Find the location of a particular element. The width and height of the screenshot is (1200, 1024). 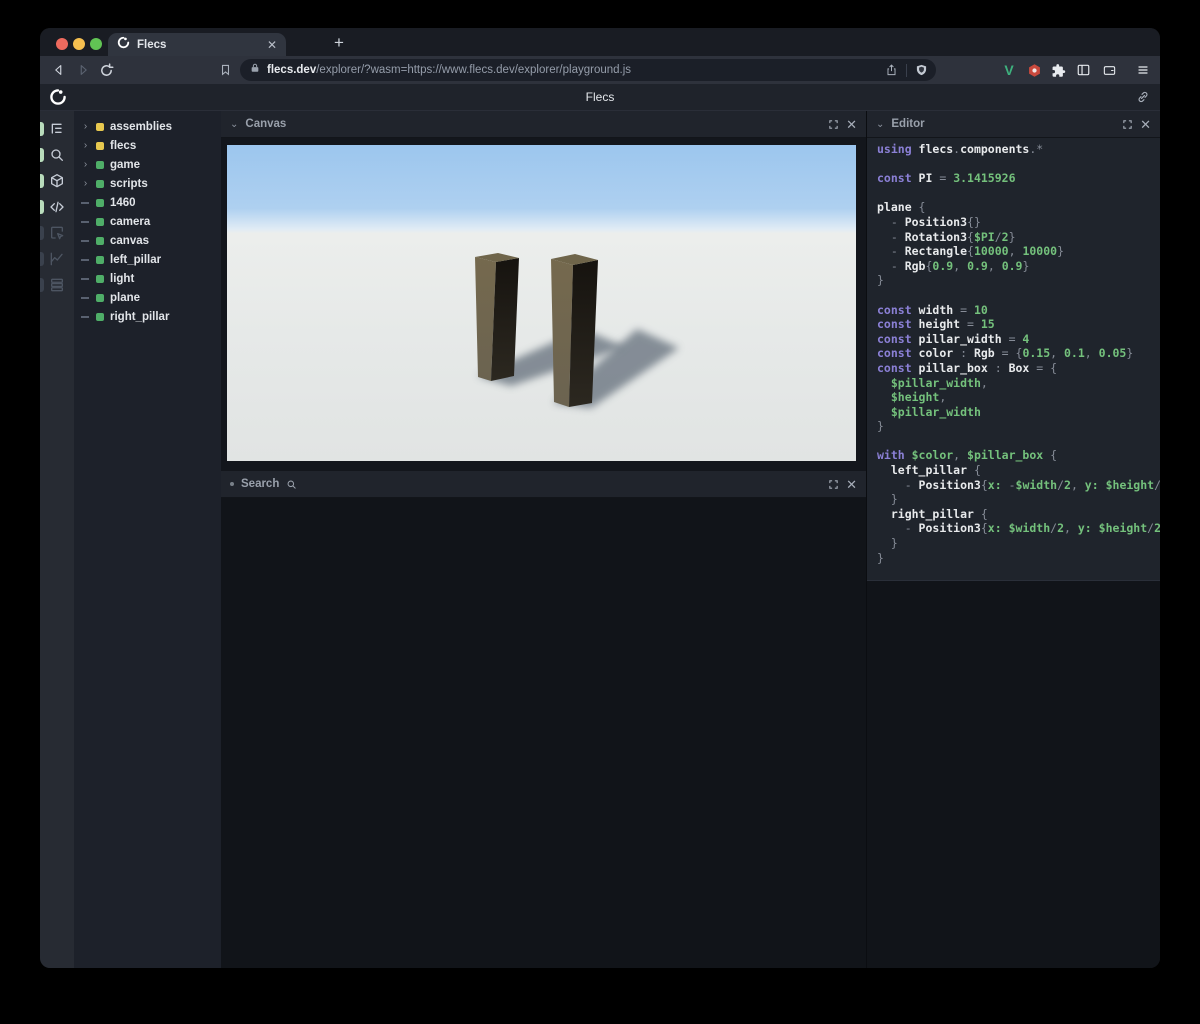

tree-item-flecs: › flecs is located at coordinates (147, 145).